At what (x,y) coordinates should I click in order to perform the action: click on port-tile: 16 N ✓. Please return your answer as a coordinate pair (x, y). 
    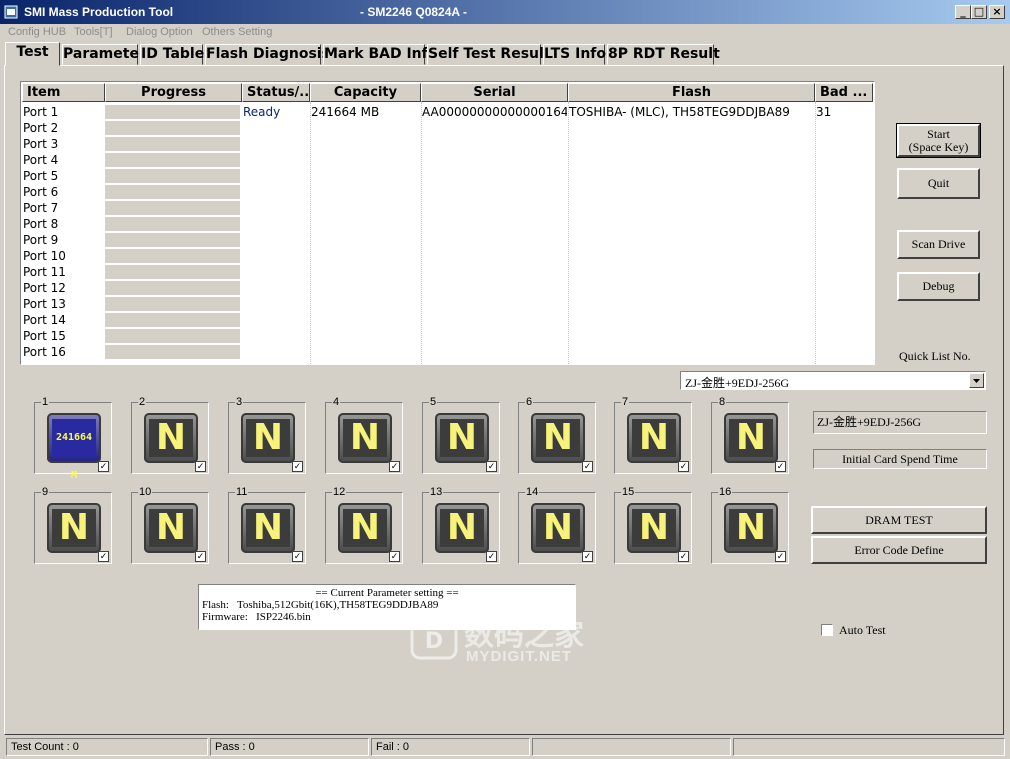
    Looking at the image, I should click on (750, 525).